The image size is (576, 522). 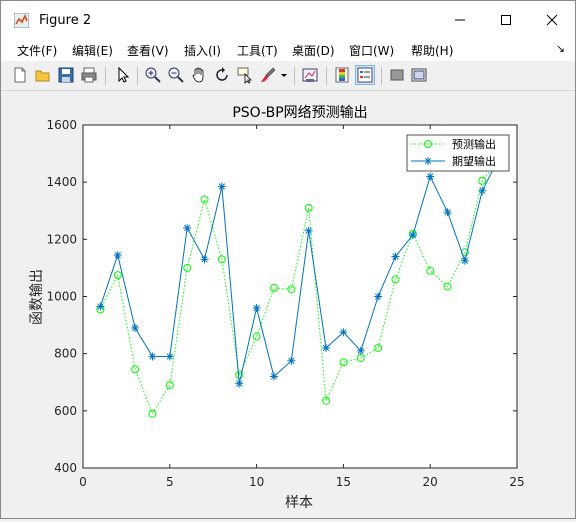 What do you see at coordinates (310, 75) in the screenshot?
I see `link-plot-icon` at bounding box center [310, 75].